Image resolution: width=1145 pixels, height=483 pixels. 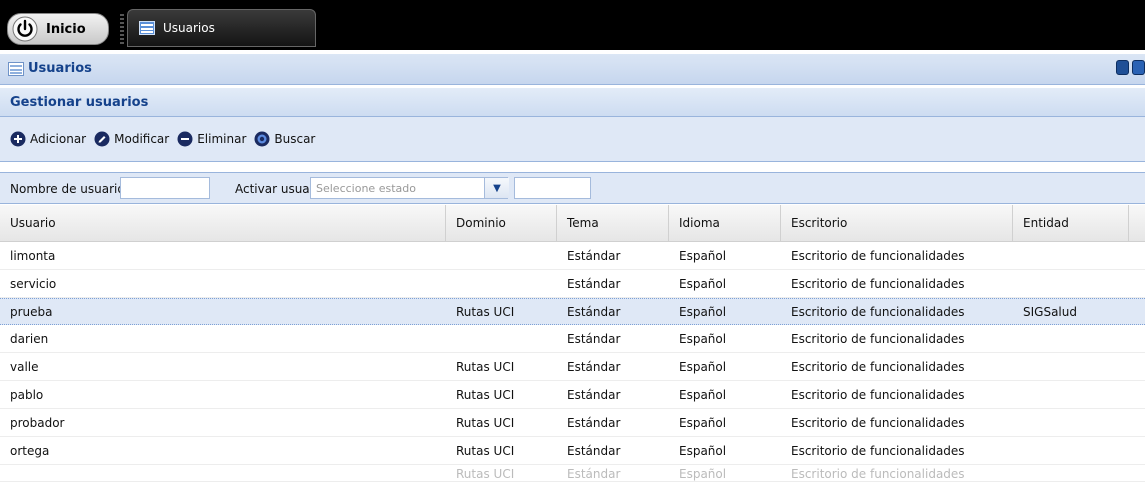 What do you see at coordinates (58, 139) in the screenshot?
I see `add-label: Adicionar` at bounding box center [58, 139].